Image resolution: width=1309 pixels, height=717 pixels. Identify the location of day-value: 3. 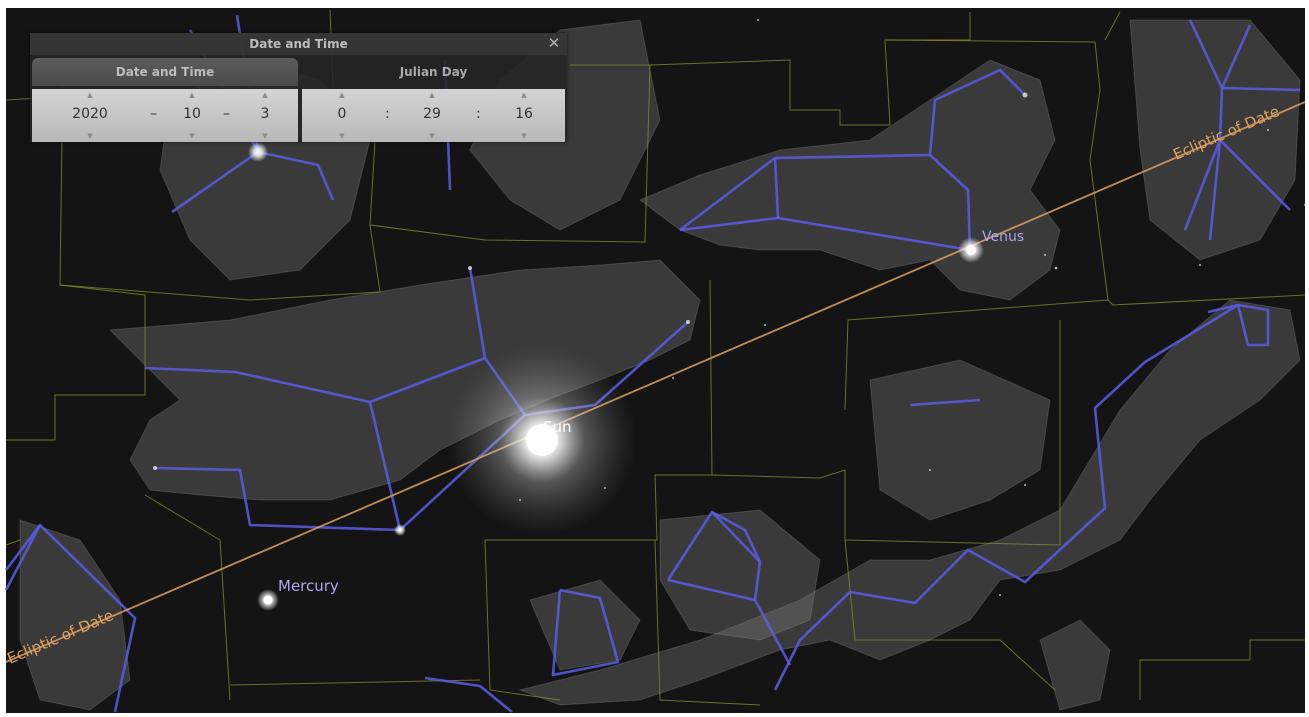
(265, 114).